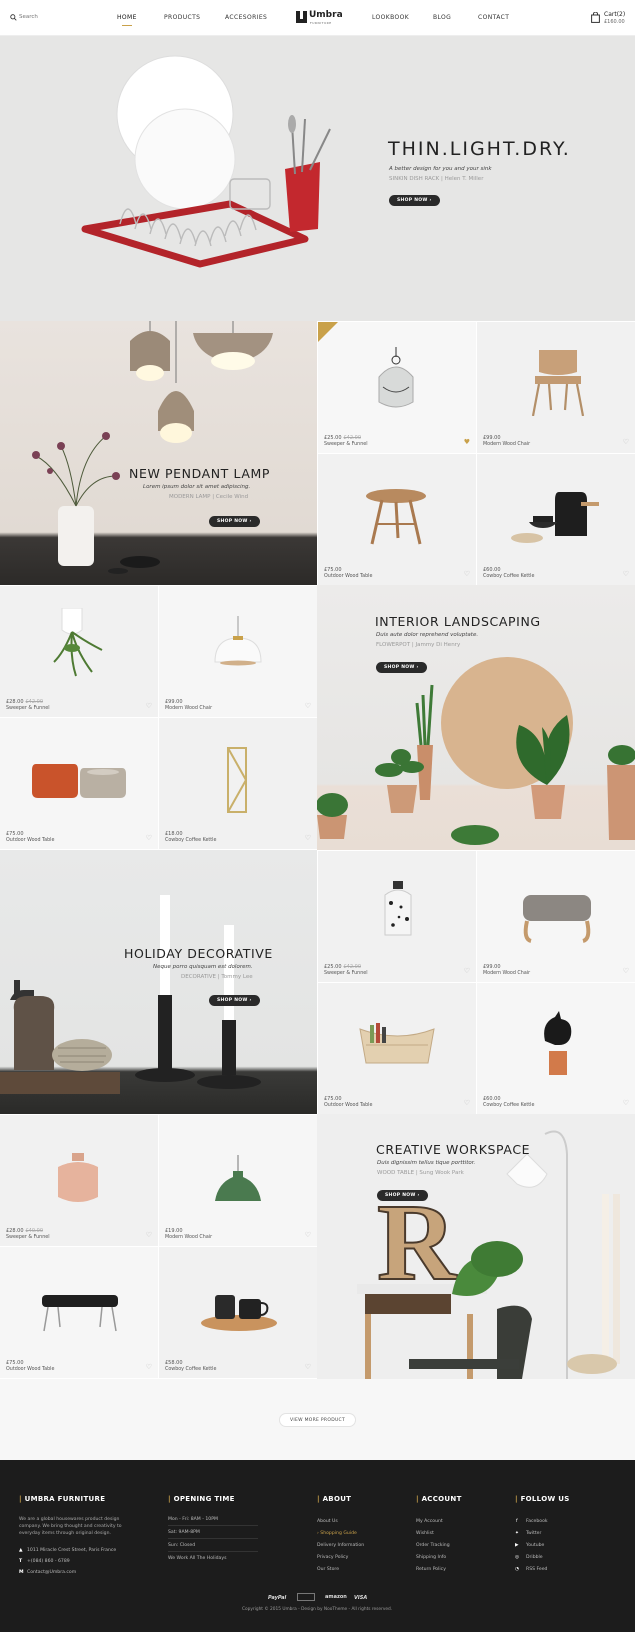 The width and height of the screenshot is (635, 1632). Describe the element at coordinates (246, 17) in the screenshot. I see `nav-accesories: ACCESORIES` at that location.